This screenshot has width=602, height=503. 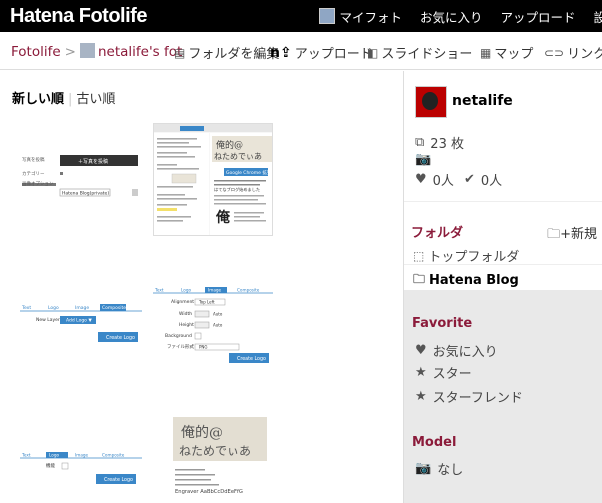 I want to click on folder-item-top: ⬚ トップフォルダ, so click(x=466, y=256).